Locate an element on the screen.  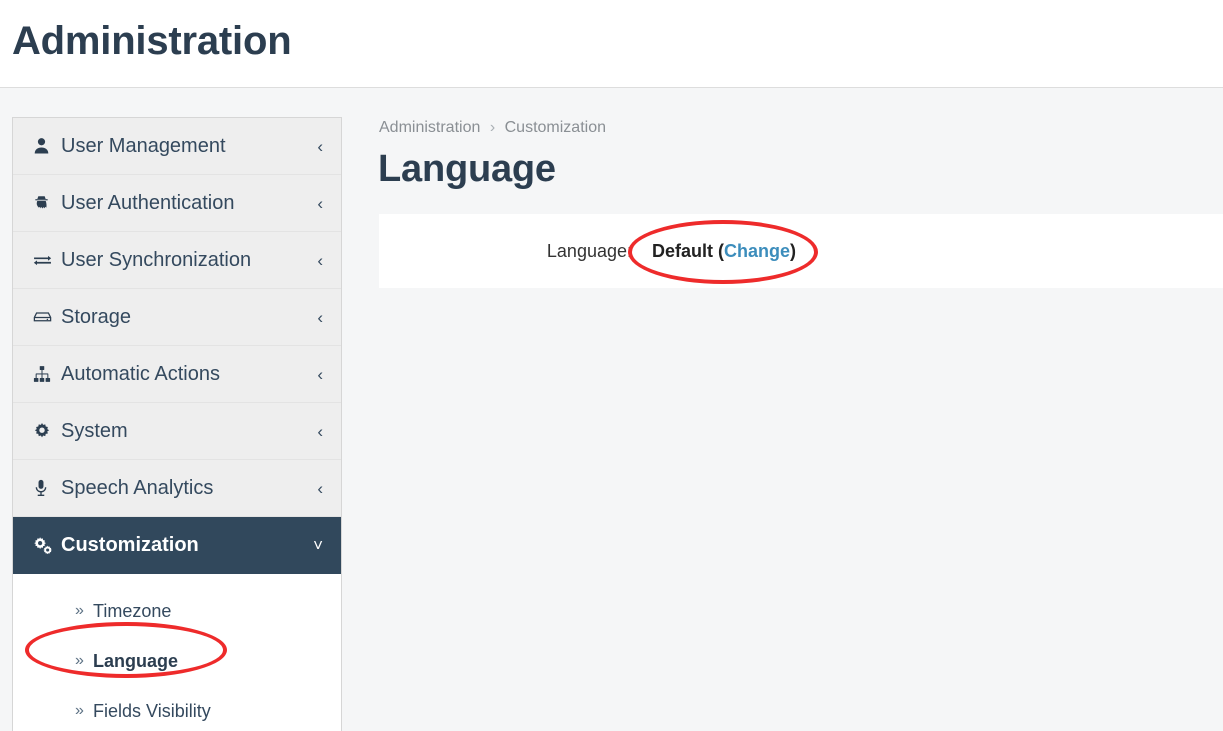
microphone-icon is located at coordinates (47, 488).